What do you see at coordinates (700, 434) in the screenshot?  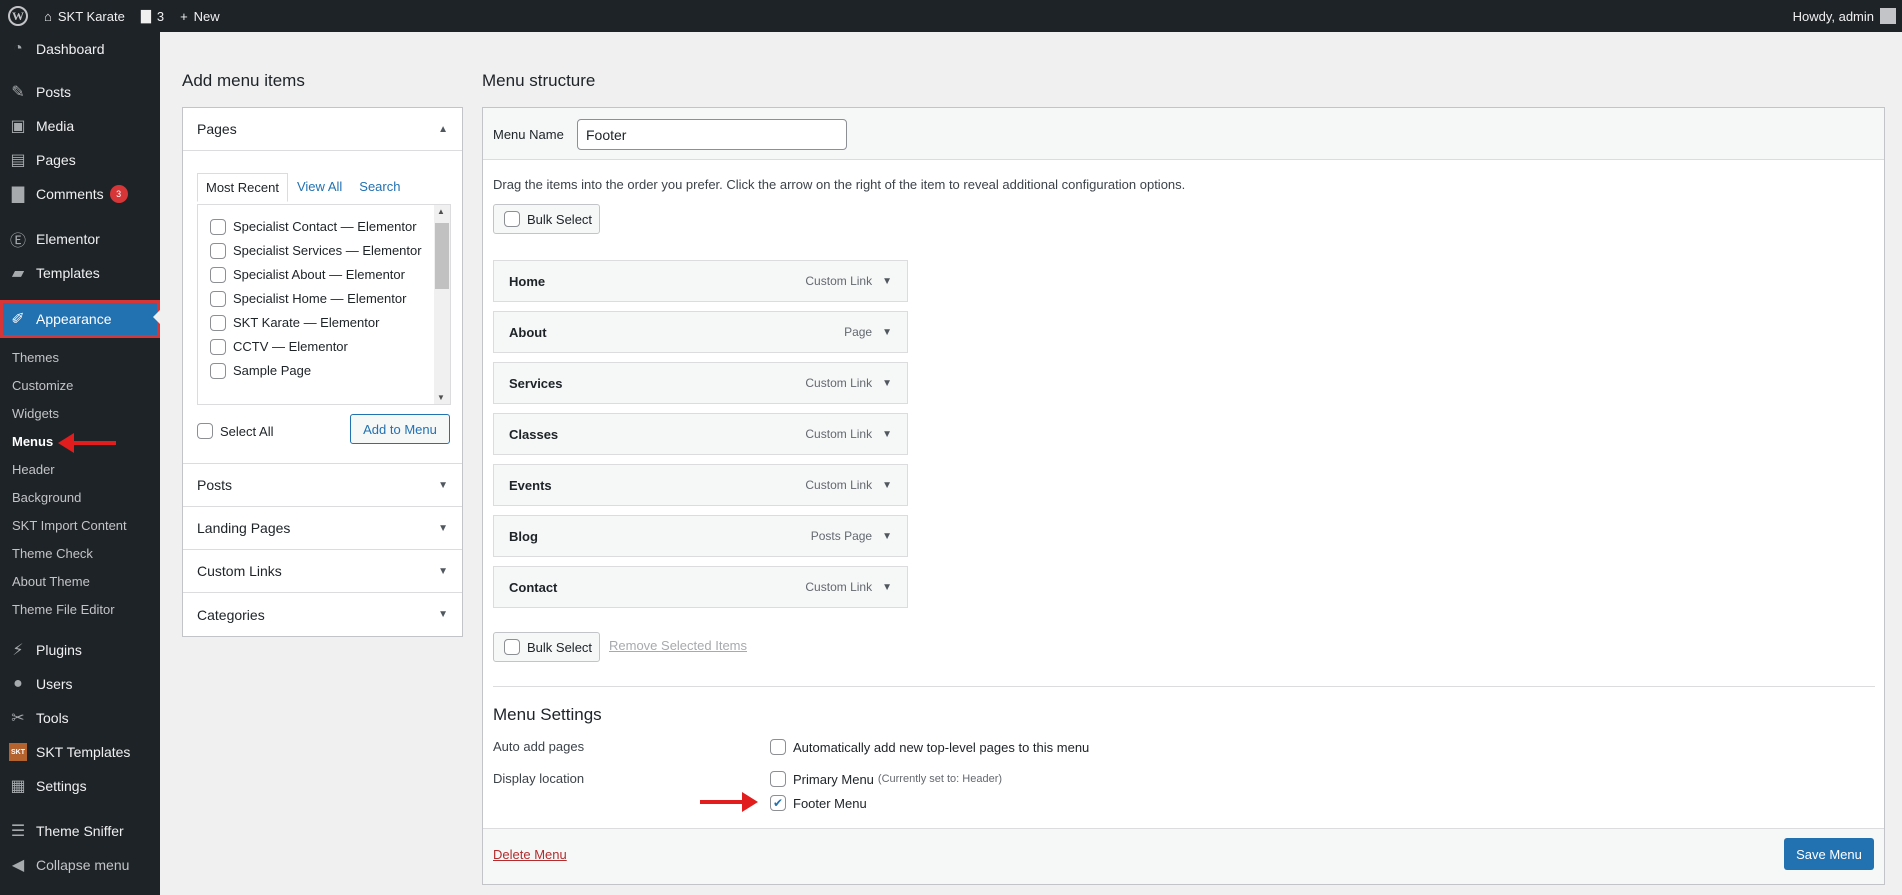 I see `menu-item-row: Classes Custom Link ▼` at bounding box center [700, 434].